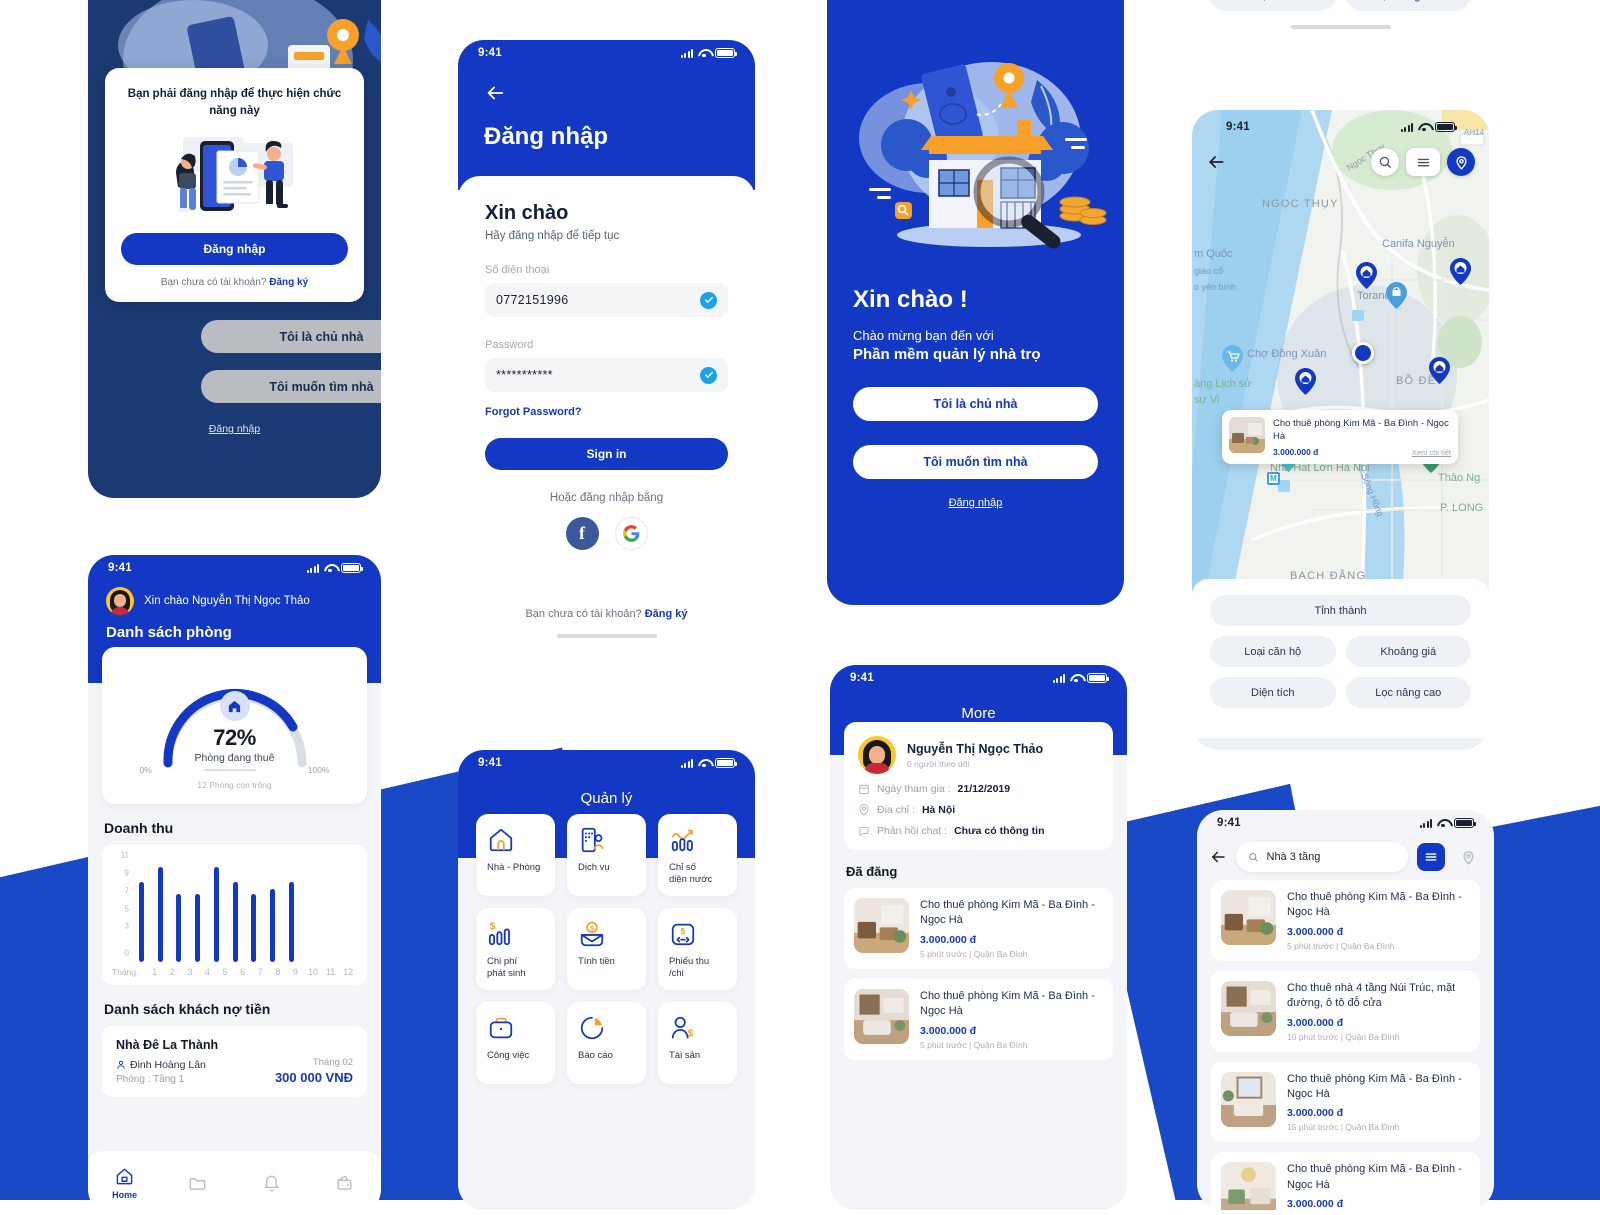  I want to click on chip-khoang-gia: Khoảng giá, so click(1408, 651).